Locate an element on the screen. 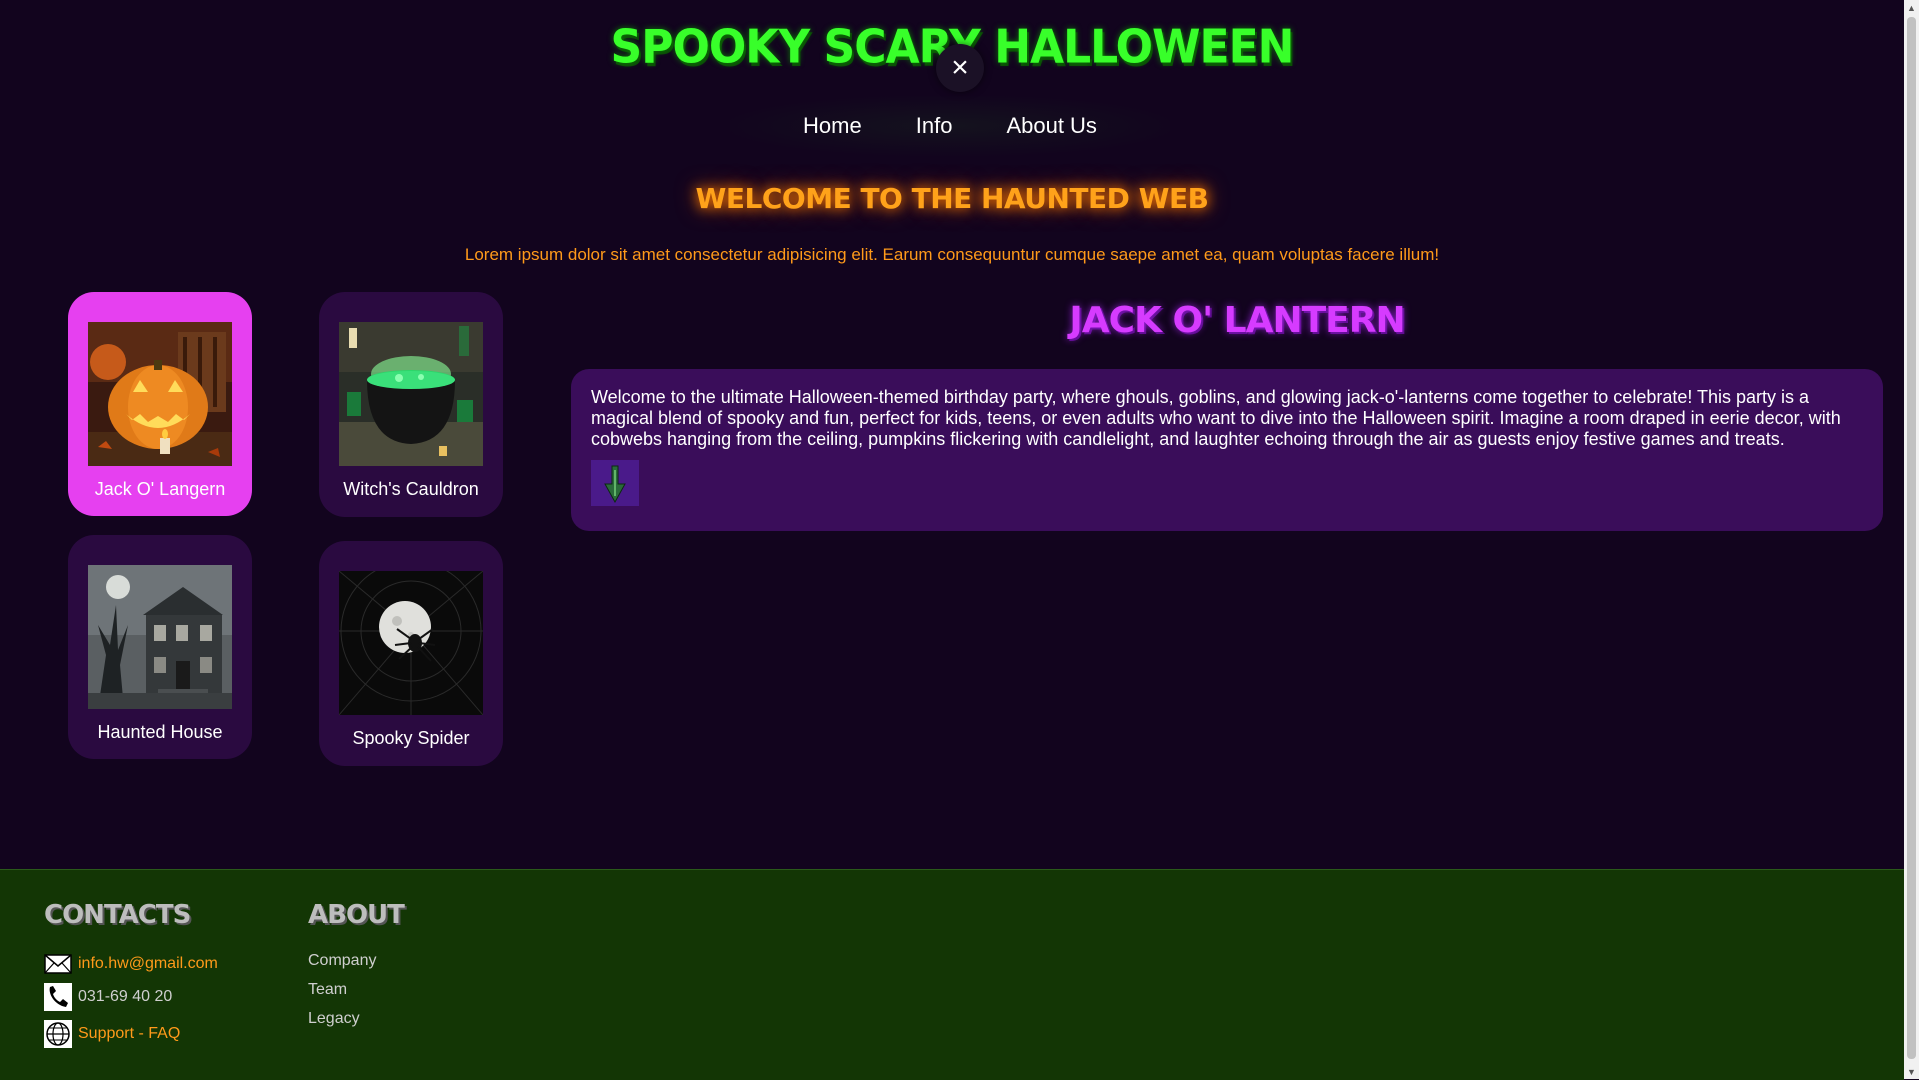 Image resolution: width=1919 pixels, height=1080 pixels. main-nav: Home Info About Us is located at coordinates (950, 126).